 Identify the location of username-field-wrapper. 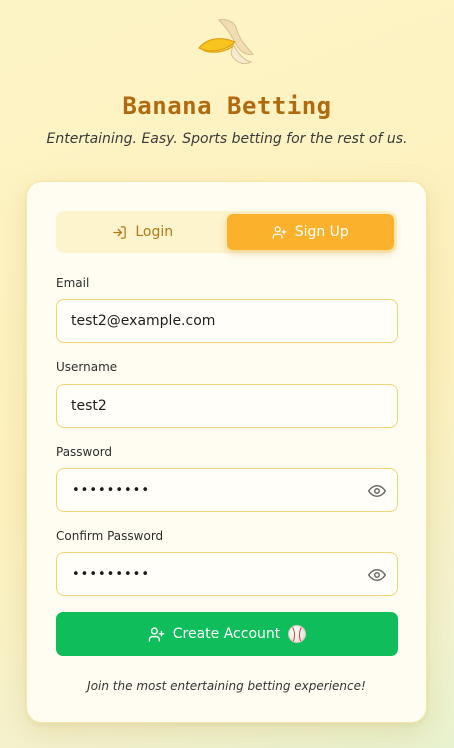
(227, 406).